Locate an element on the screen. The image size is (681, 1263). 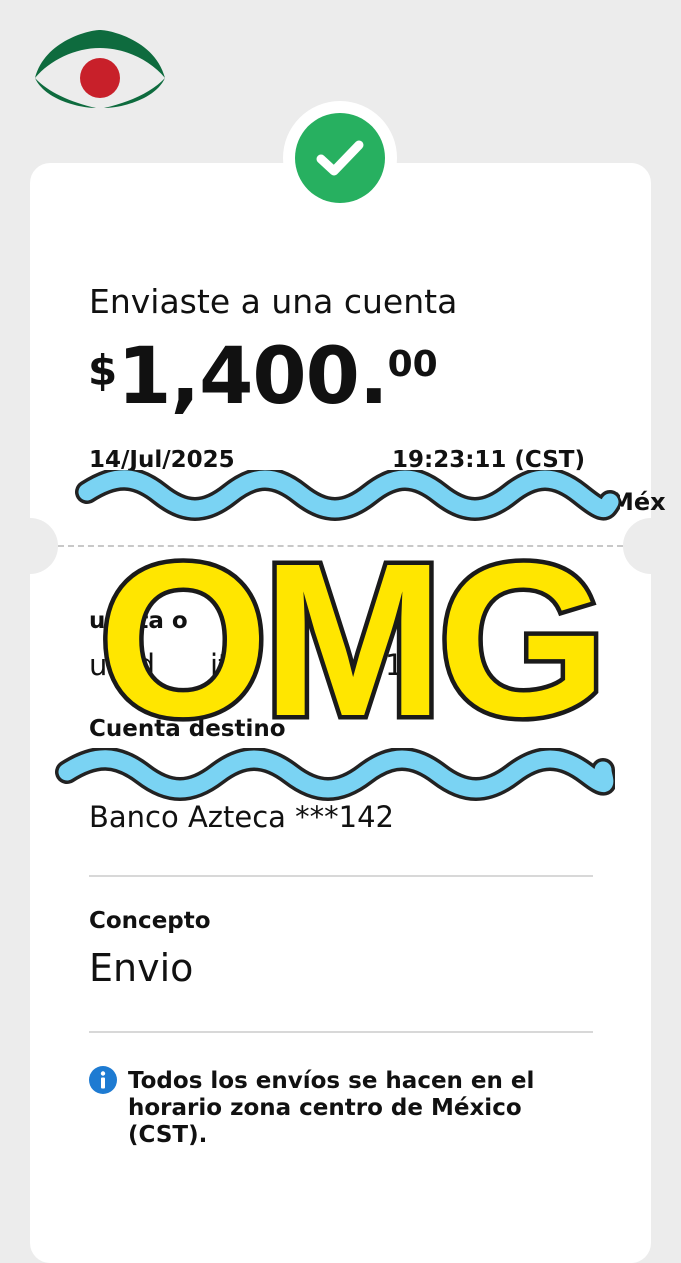
destination-bank: Banco Azteca ***142 is located at coordinates (242, 817).